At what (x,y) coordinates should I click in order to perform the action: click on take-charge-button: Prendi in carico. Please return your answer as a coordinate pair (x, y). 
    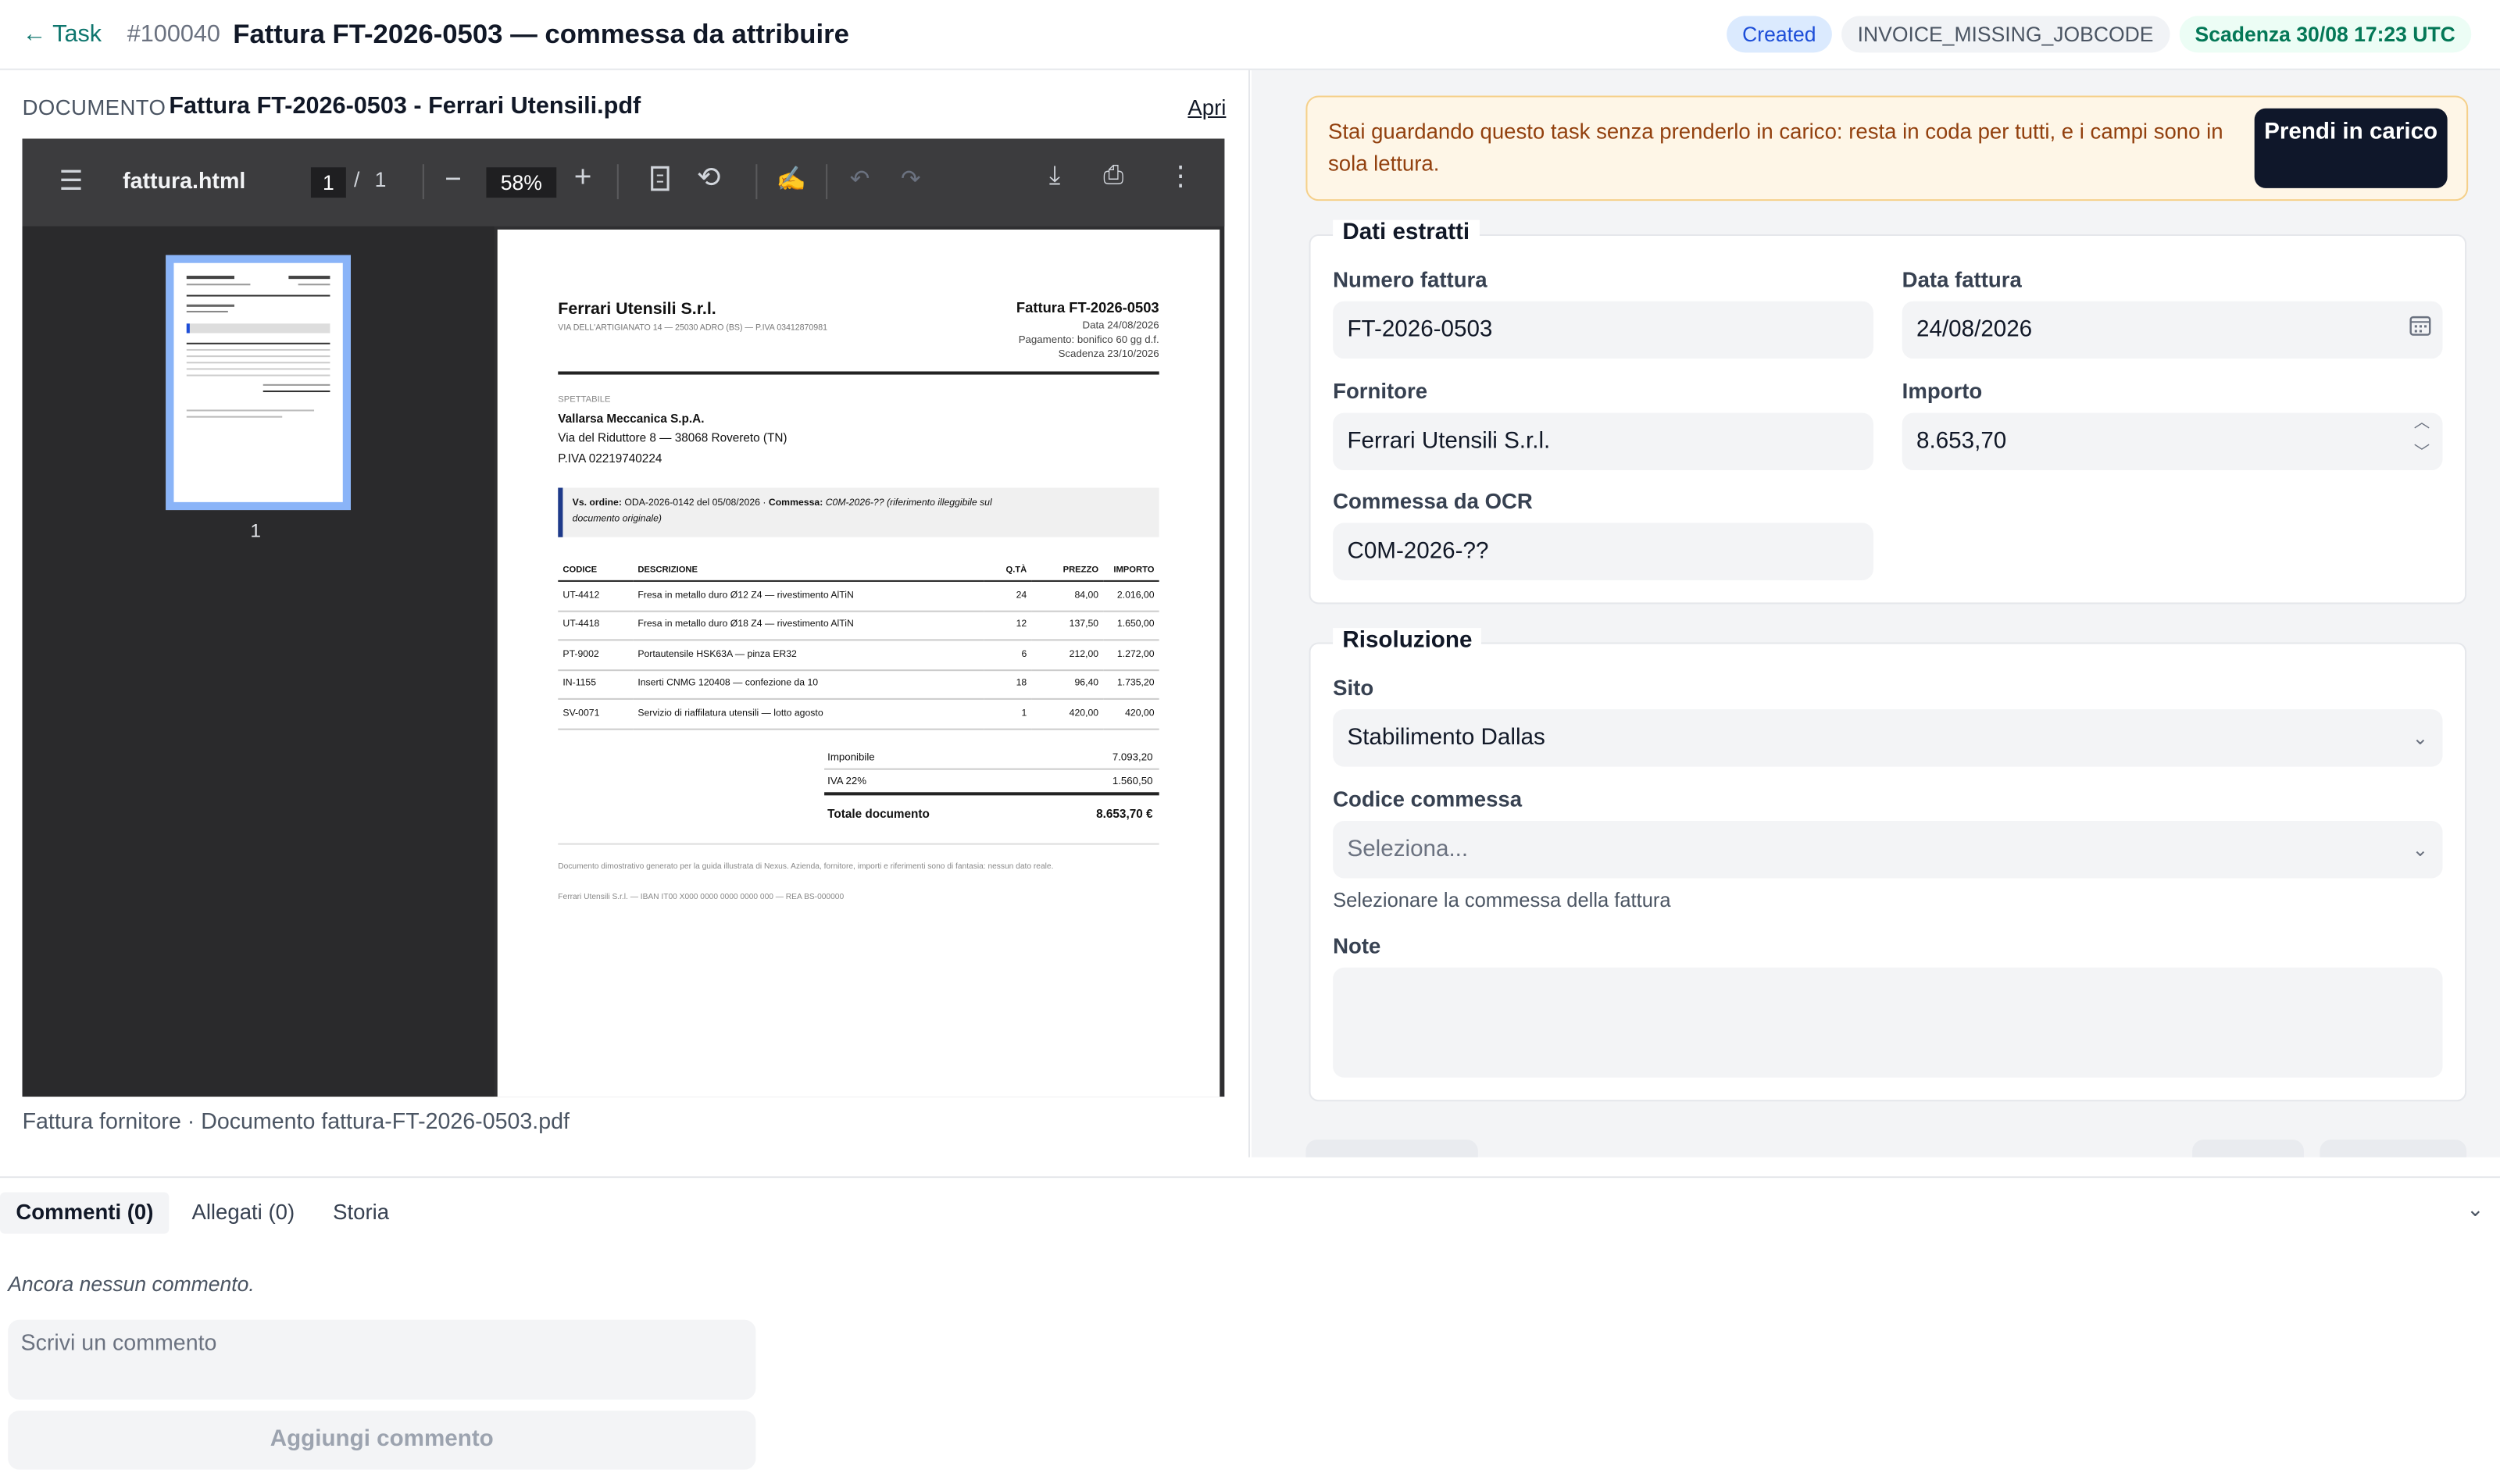
    Looking at the image, I should click on (2351, 148).